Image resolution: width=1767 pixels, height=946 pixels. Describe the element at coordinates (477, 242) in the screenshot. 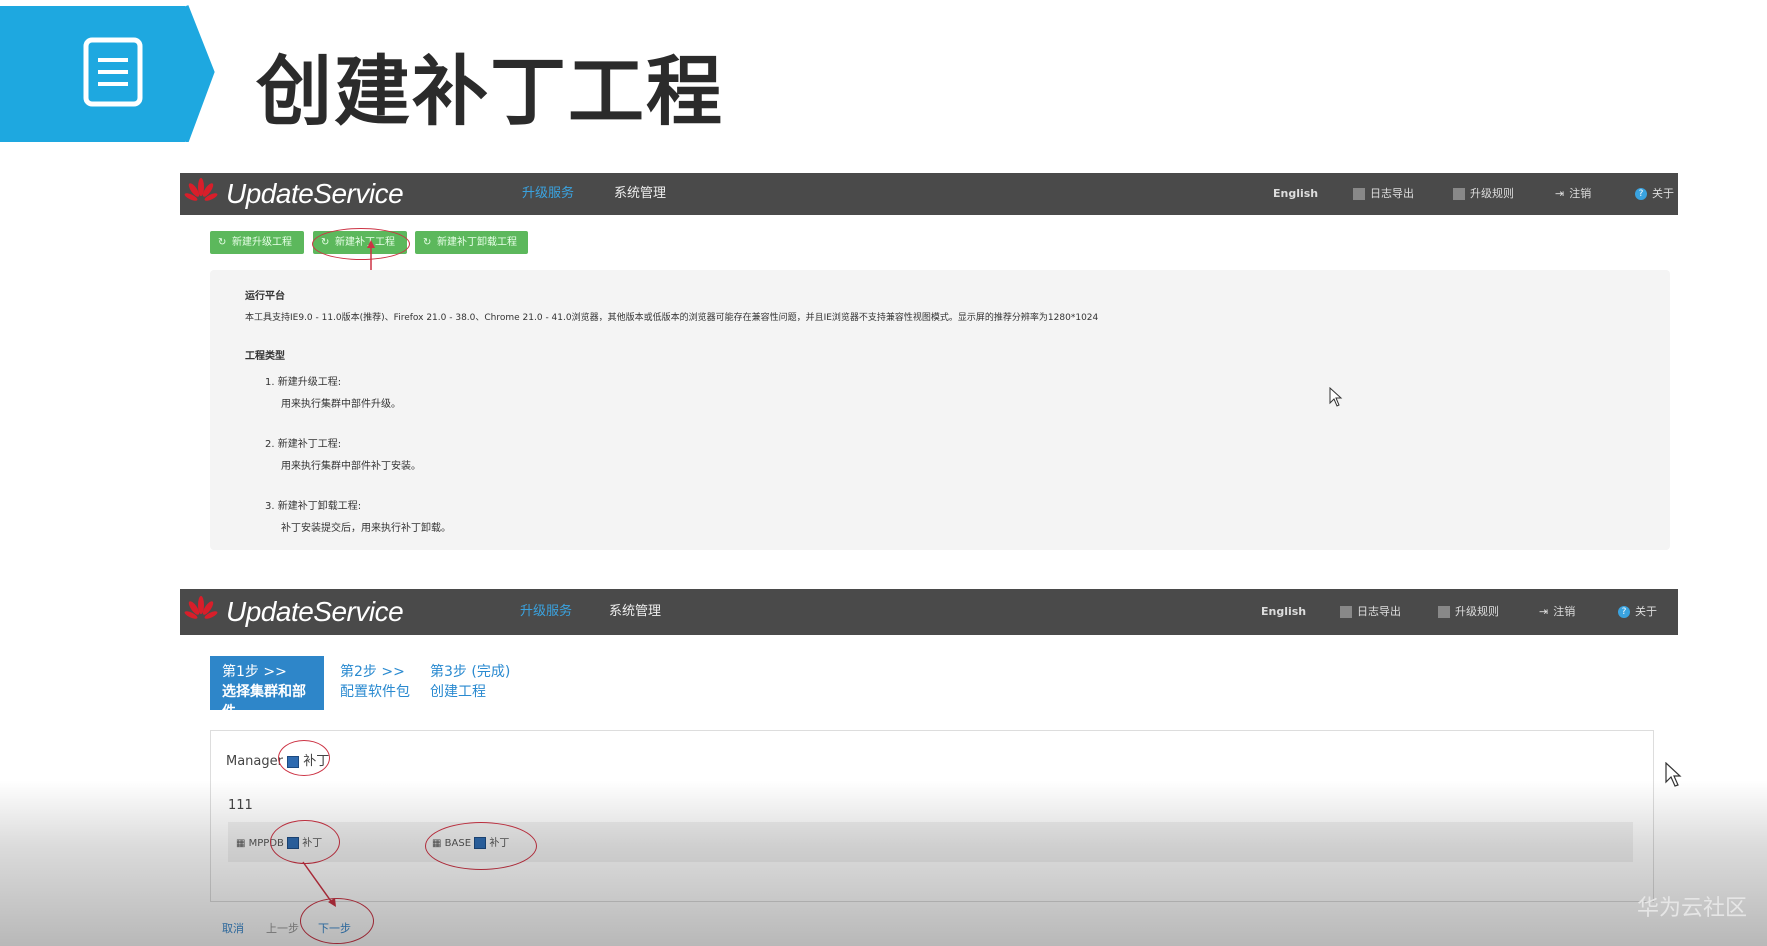

I see `button-label: 新建补丁卸载工程` at that location.